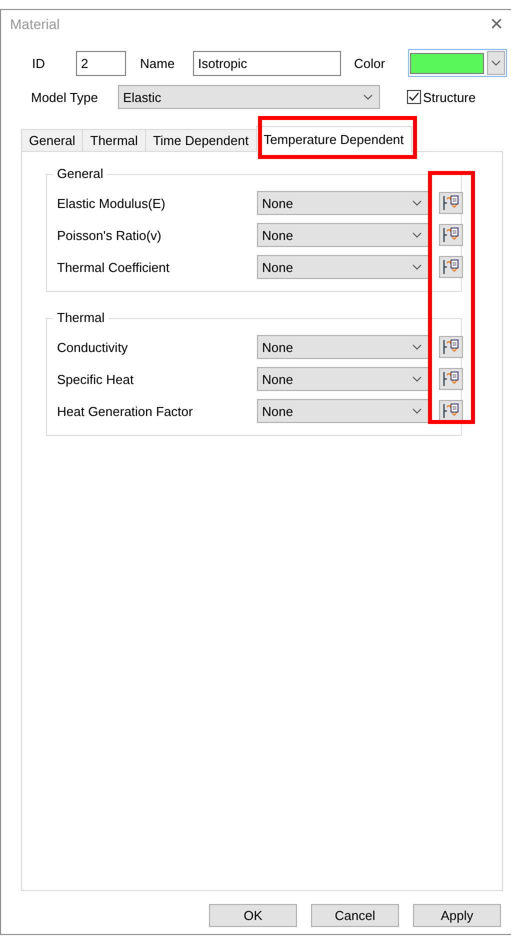  I want to click on property-label: Specific Heat, so click(96, 379).